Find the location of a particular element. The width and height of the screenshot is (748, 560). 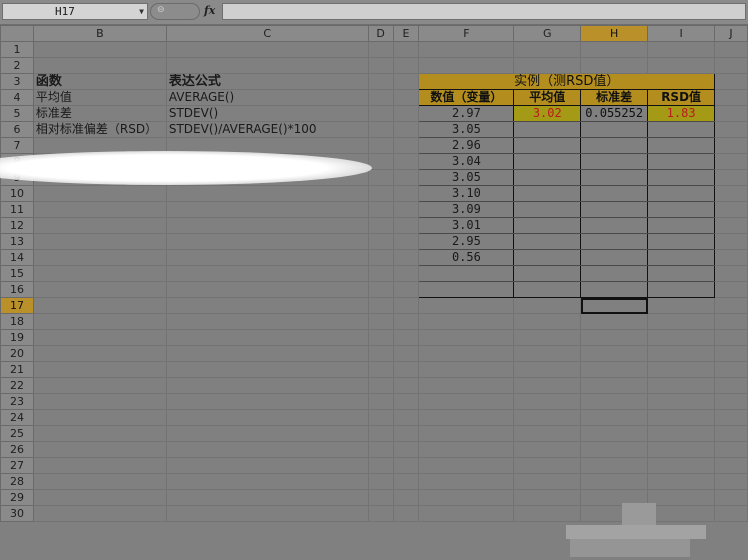

rsd-result-cell: 1.83 is located at coordinates (681, 113).